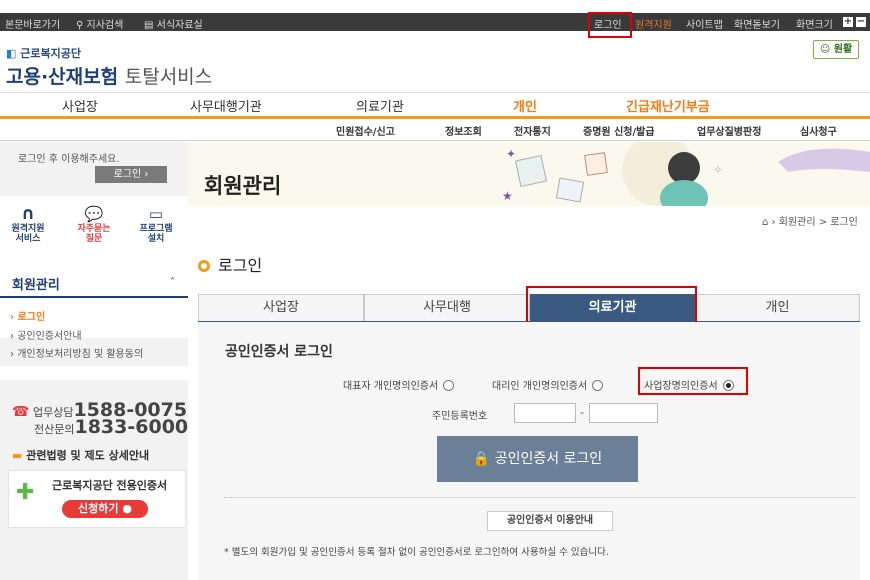 This screenshot has width=870, height=580. What do you see at coordinates (230, 264) in the screenshot?
I see `section-title: 로그인` at bounding box center [230, 264].